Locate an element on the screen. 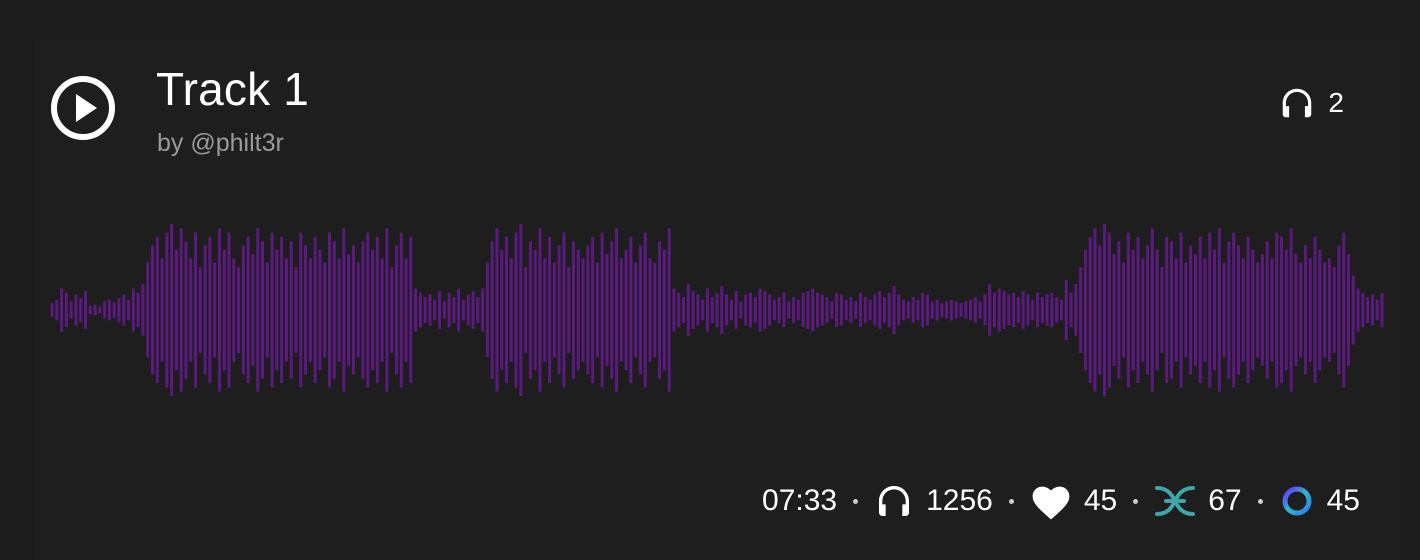 The image size is (1420, 560). track-artist: by @philt3r is located at coordinates (220, 143).